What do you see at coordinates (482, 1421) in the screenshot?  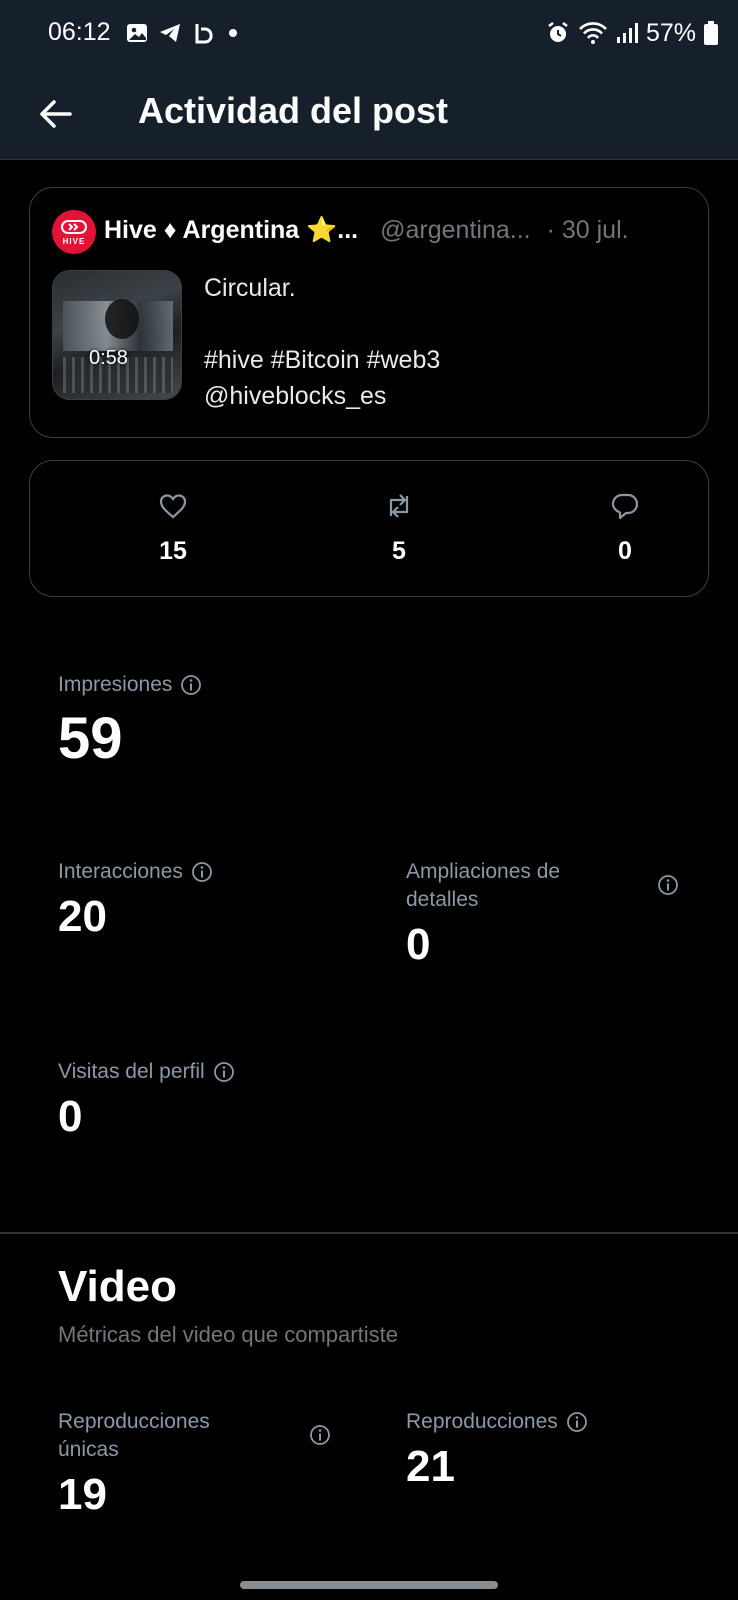 I see `plays-label: Reproducciones` at bounding box center [482, 1421].